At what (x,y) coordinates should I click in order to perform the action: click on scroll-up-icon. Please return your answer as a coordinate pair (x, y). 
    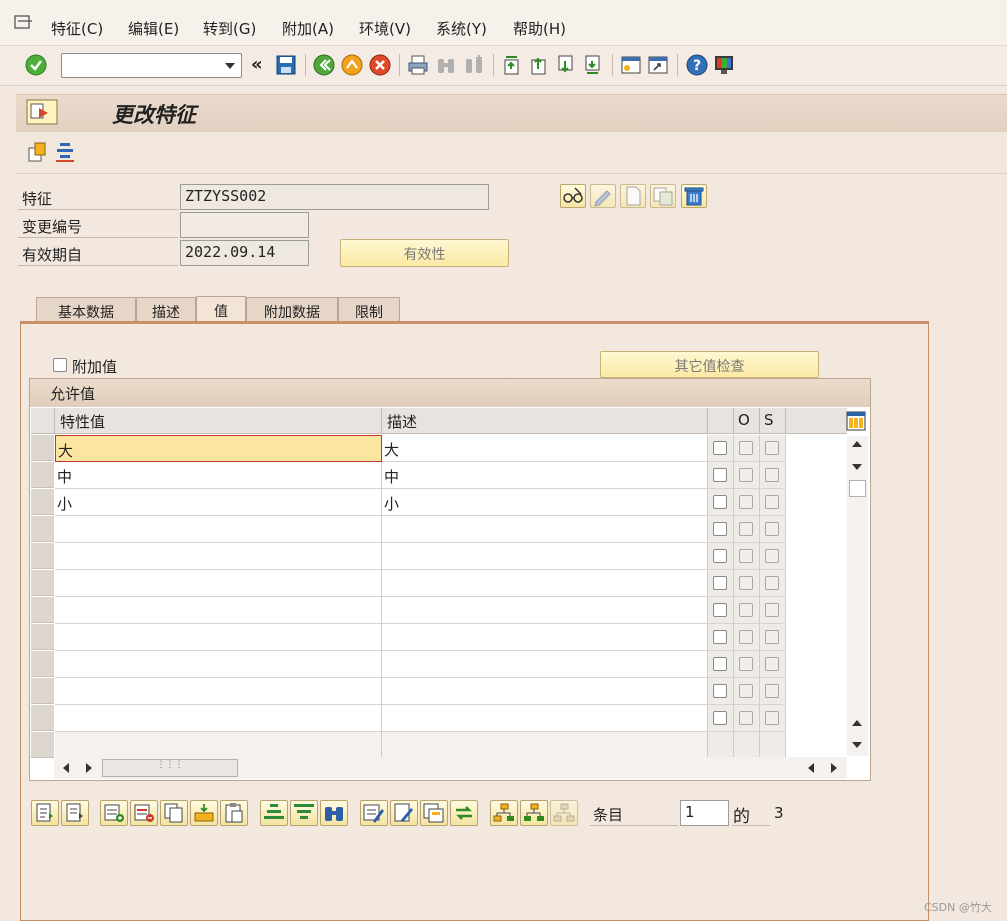
    Looking at the image, I should click on (857, 444).